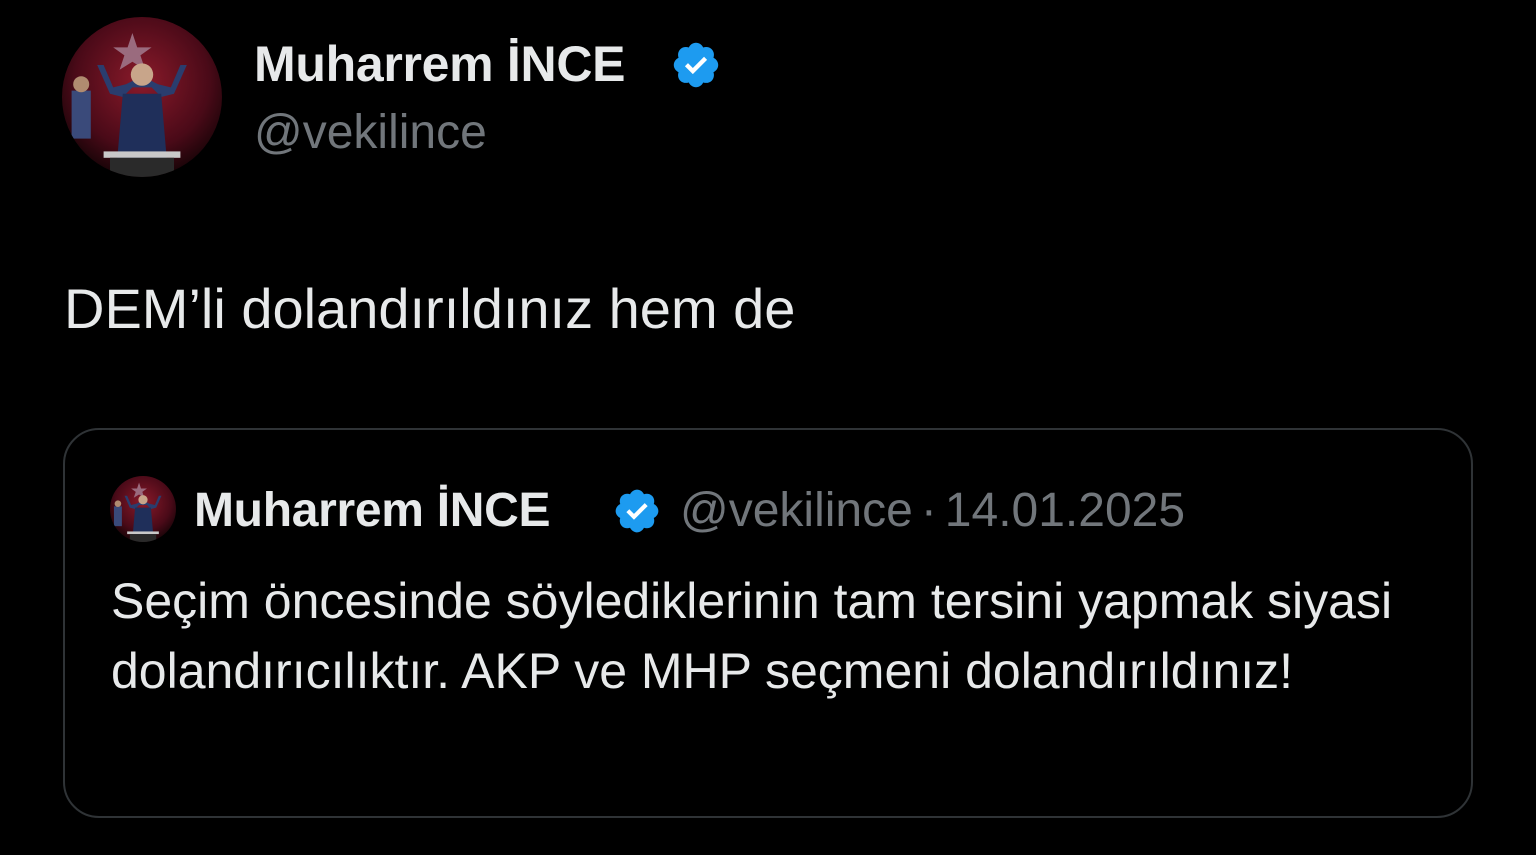 Image resolution: width=1536 pixels, height=855 pixels. What do you see at coordinates (1065, 510) in the screenshot?
I see `quoted-tweet-date: 14.01.2025` at bounding box center [1065, 510].